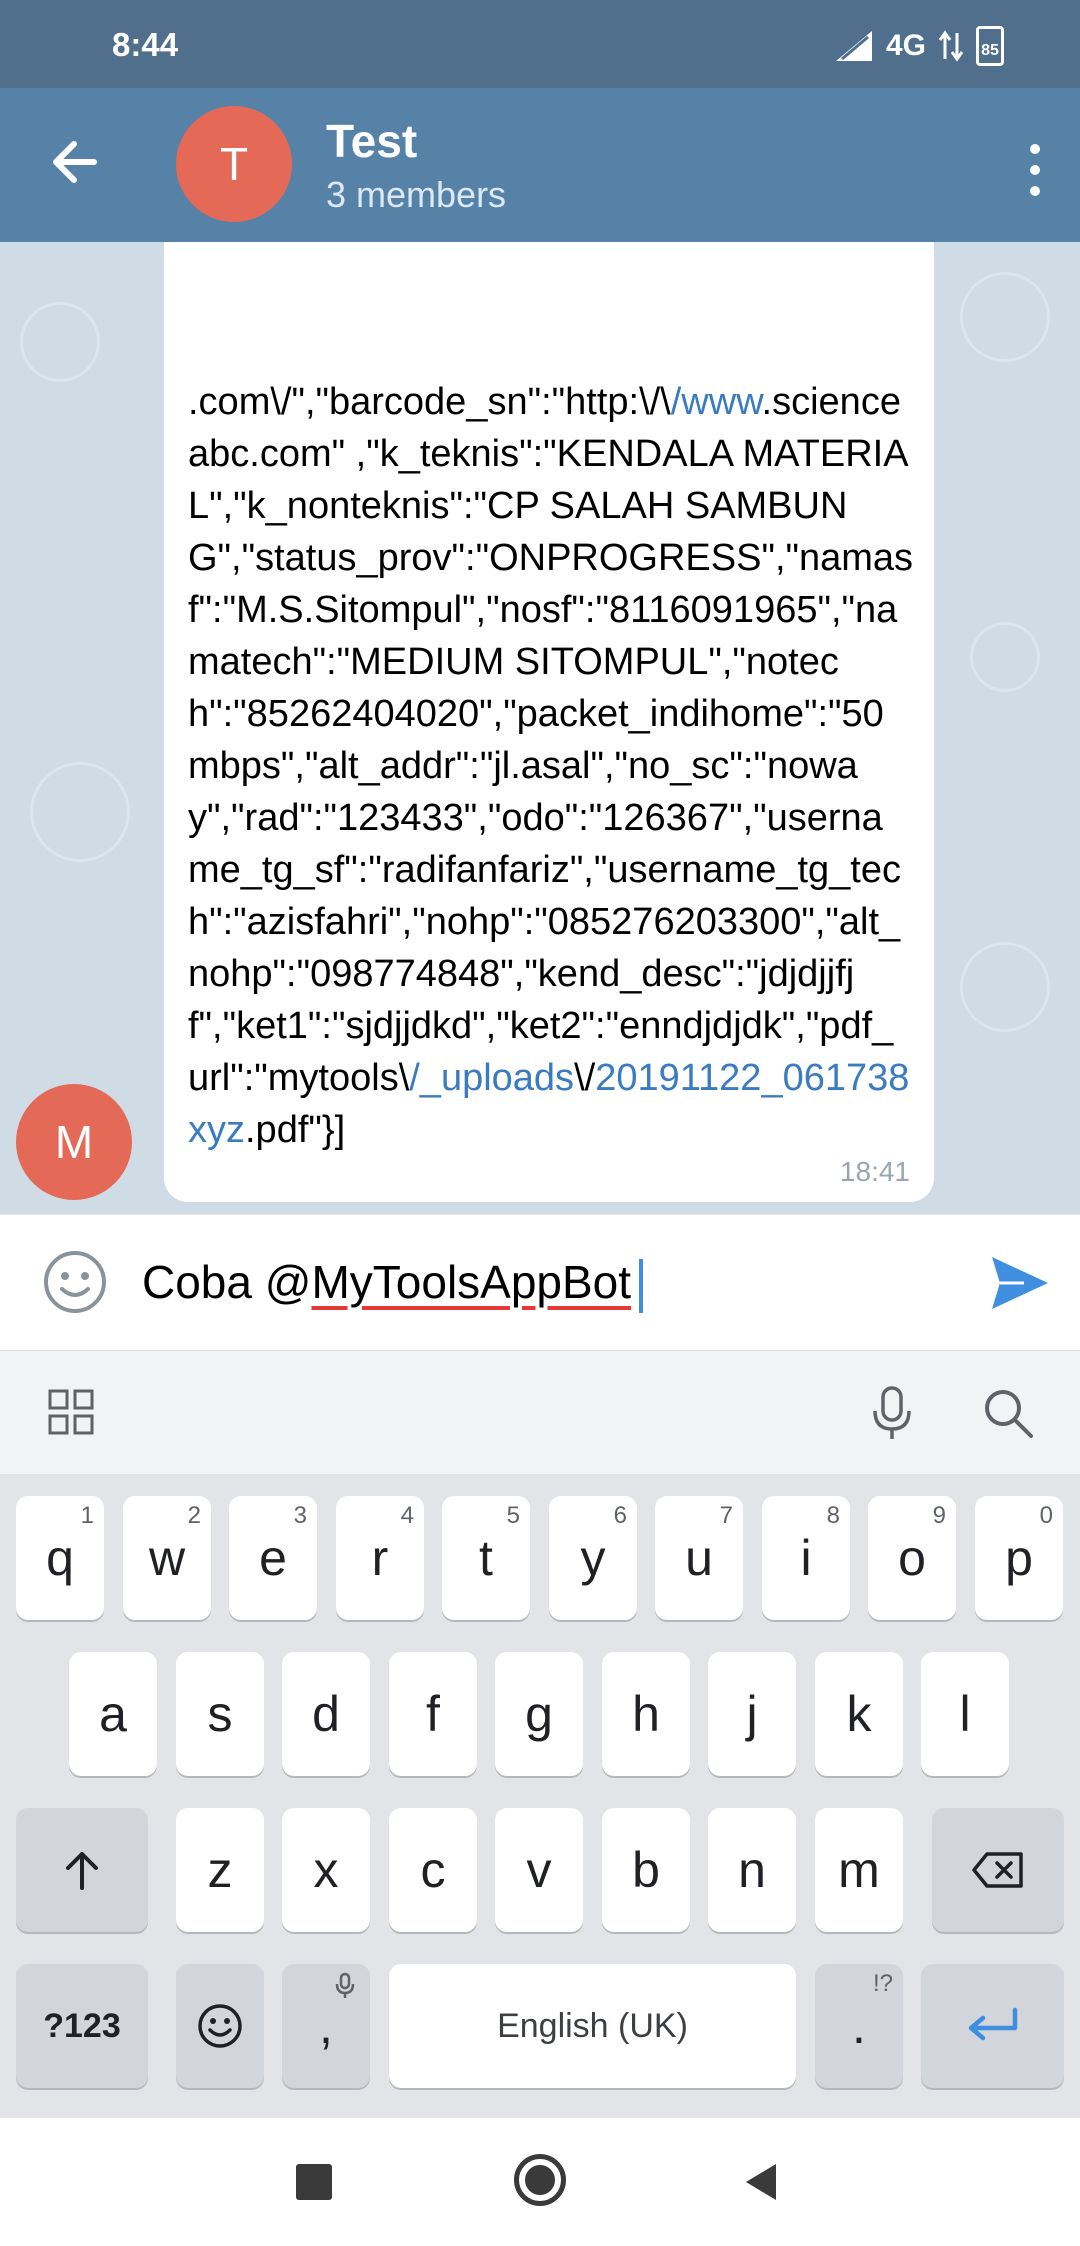  What do you see at coordinates (540, 1412) in the screenshot?
I see `keyboard-toolbar` at bounding box center [540, 1412].